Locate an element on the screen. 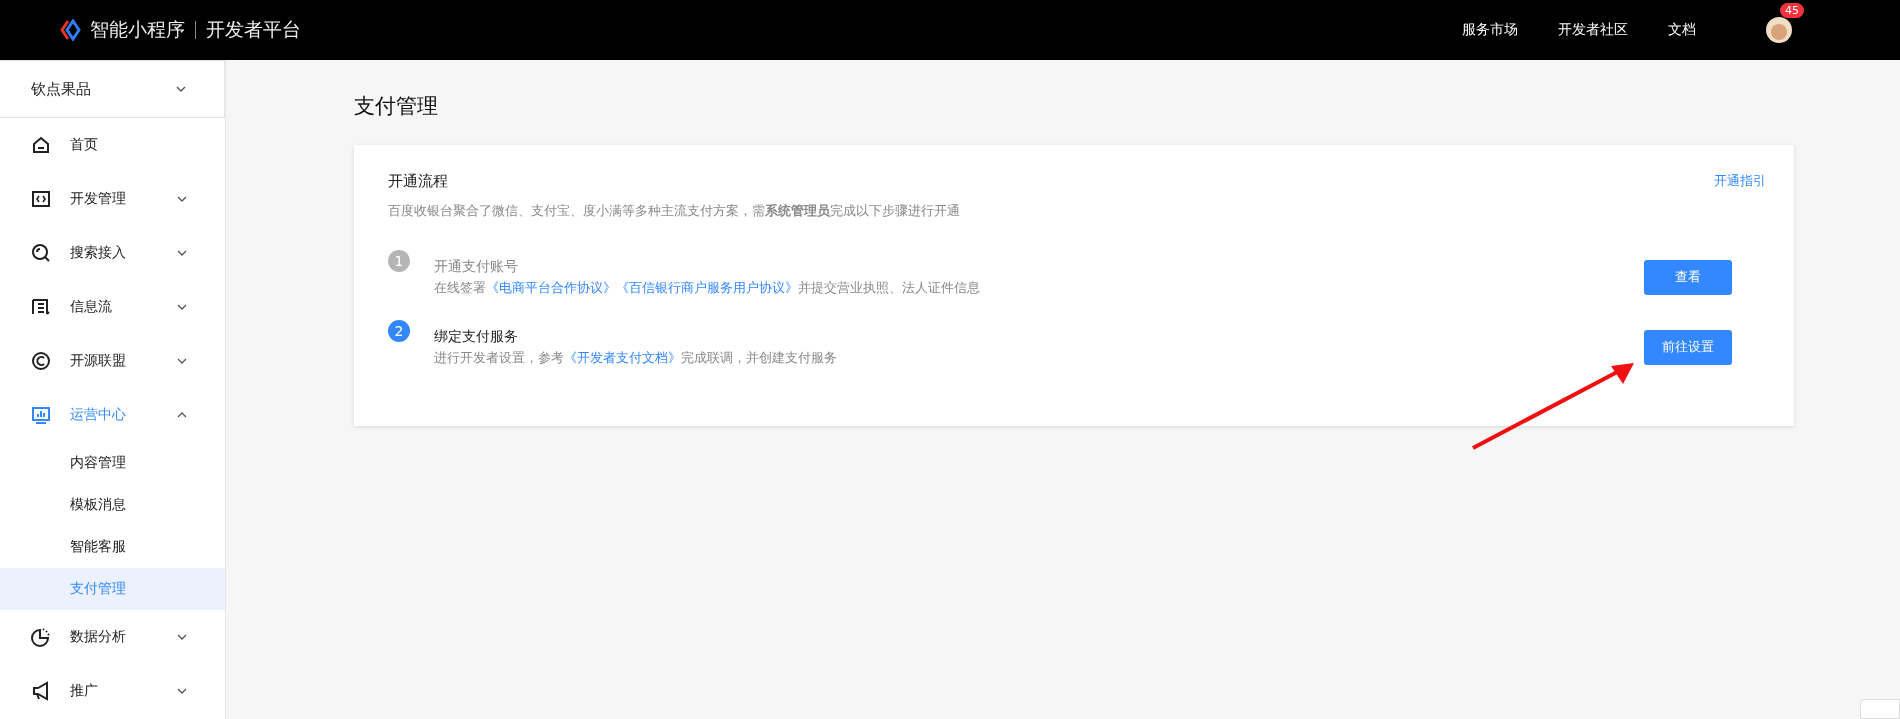 This screenshot has width=1900, height=719. sidebar-item: 信息流 is located at coordinates (112, 307).